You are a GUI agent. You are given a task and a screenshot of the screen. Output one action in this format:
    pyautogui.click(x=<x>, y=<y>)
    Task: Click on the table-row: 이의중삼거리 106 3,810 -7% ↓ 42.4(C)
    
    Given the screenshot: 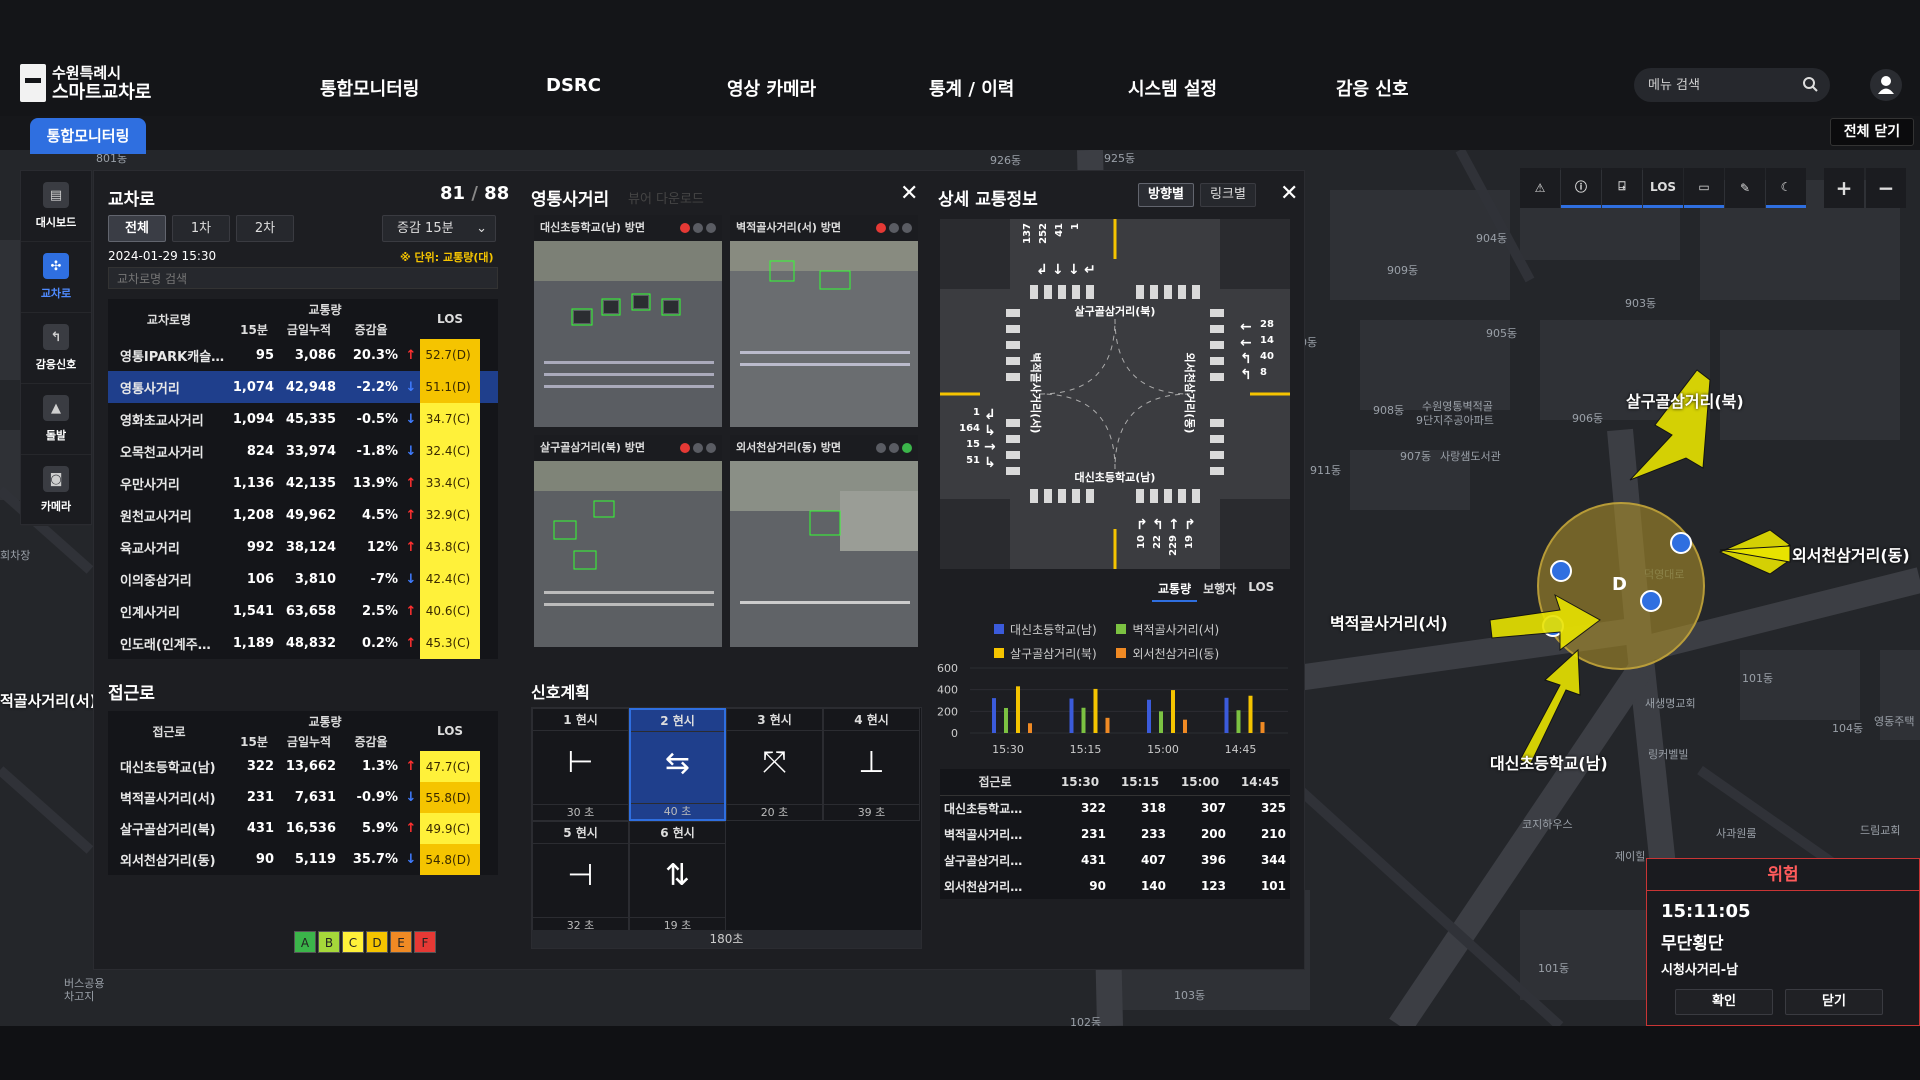 What is the action you would take?
    pyautogui.click(x=303, y=579)
    